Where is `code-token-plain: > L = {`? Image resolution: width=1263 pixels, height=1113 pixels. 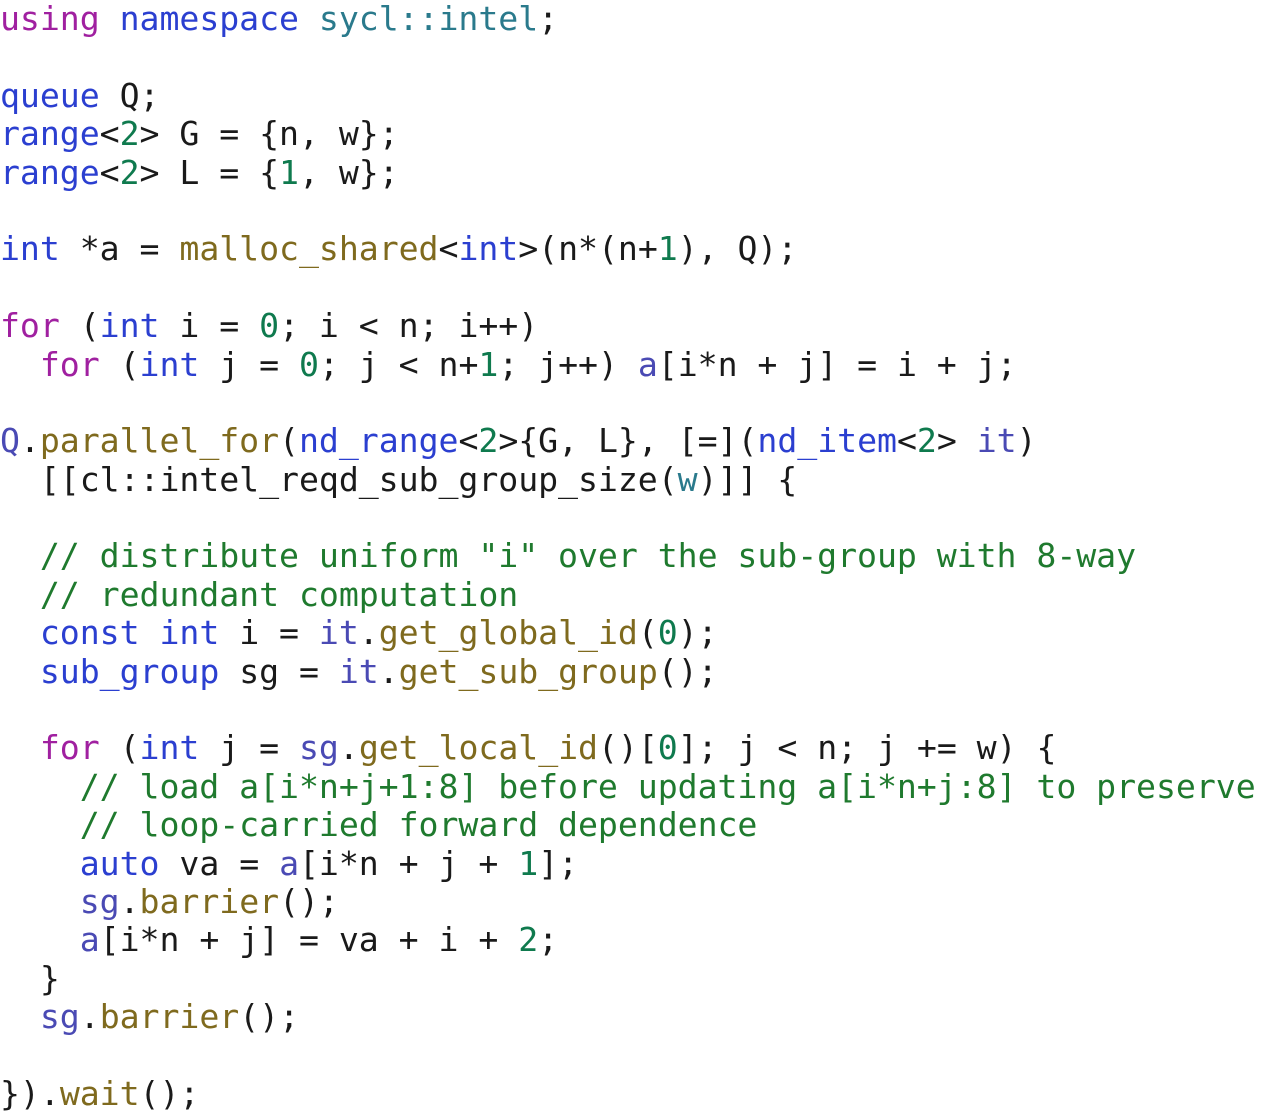
code-token-plain: > L = { is located at coordinates (209, 172).